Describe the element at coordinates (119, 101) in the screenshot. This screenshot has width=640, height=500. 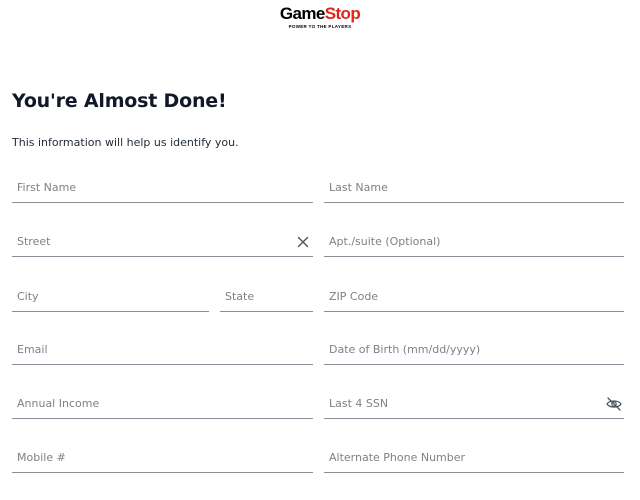
I see `page-title: You're Almost Done!` at that location.